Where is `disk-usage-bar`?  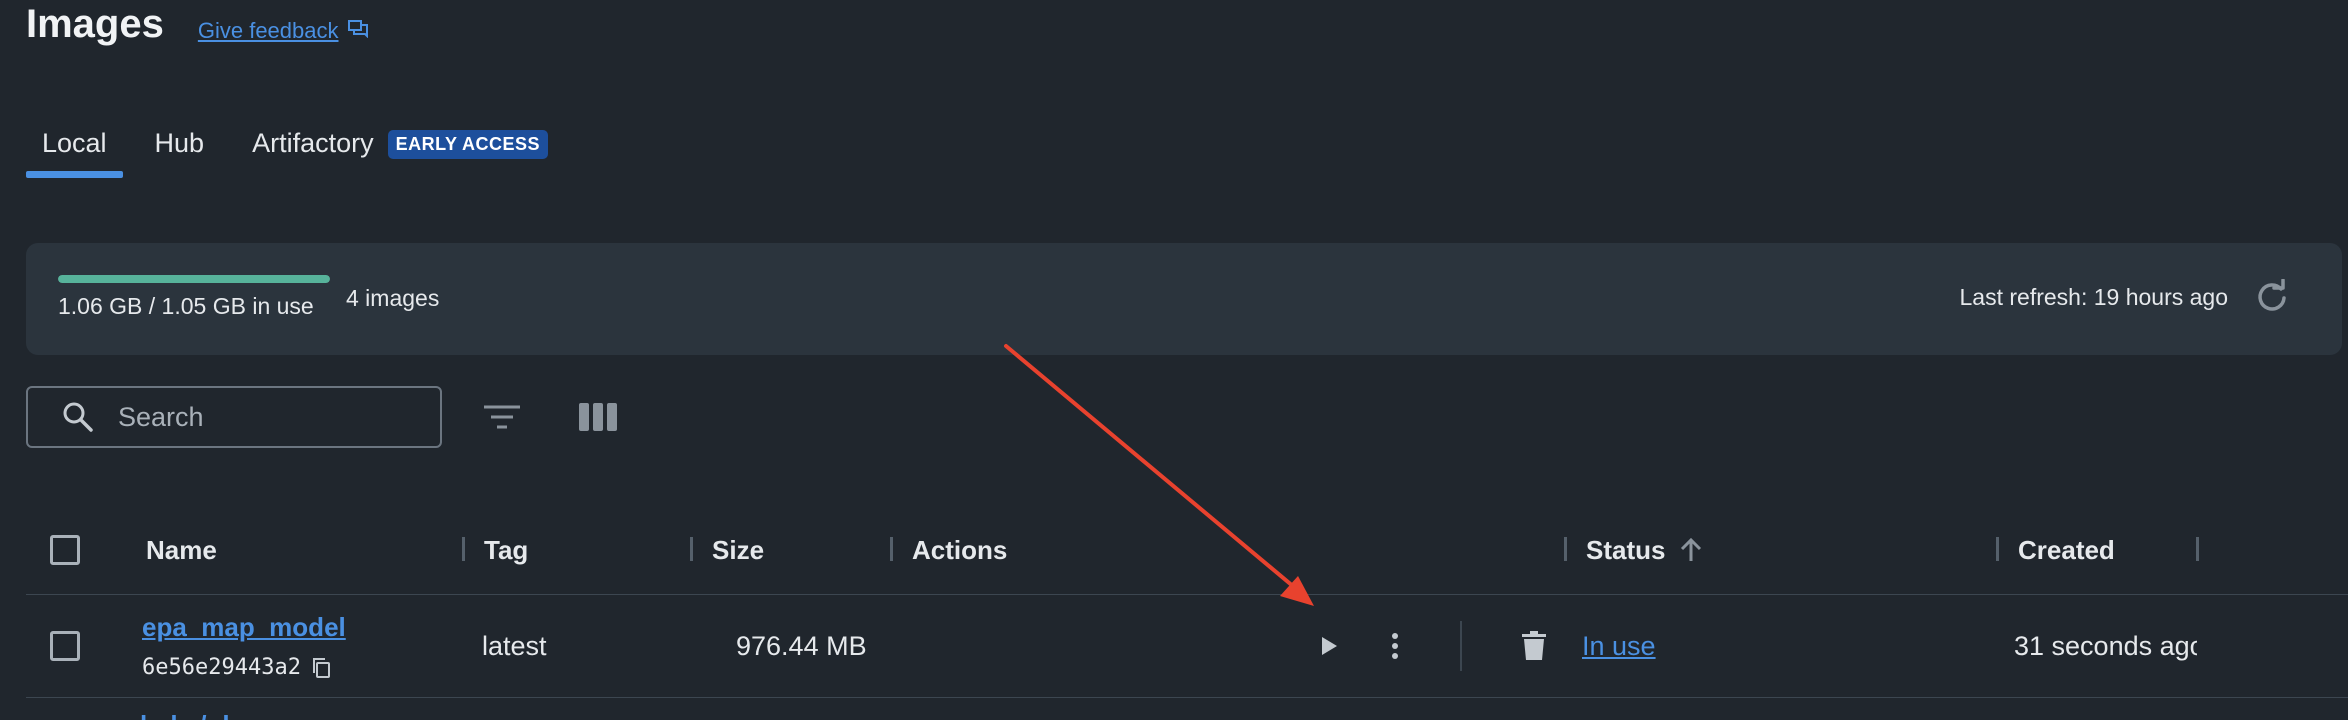 disk-usage-bar is located at coordinates (194, 279).